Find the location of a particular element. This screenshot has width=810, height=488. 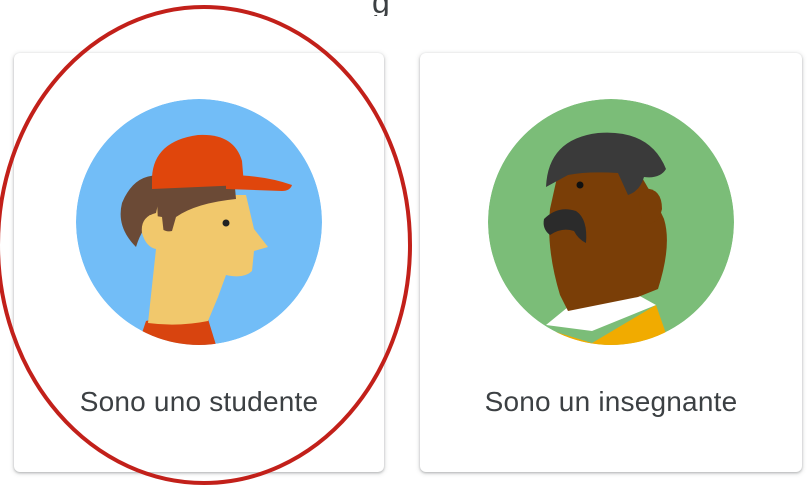

teacher-role-label: Sono un insegnante is located at coordinates (611, 401).